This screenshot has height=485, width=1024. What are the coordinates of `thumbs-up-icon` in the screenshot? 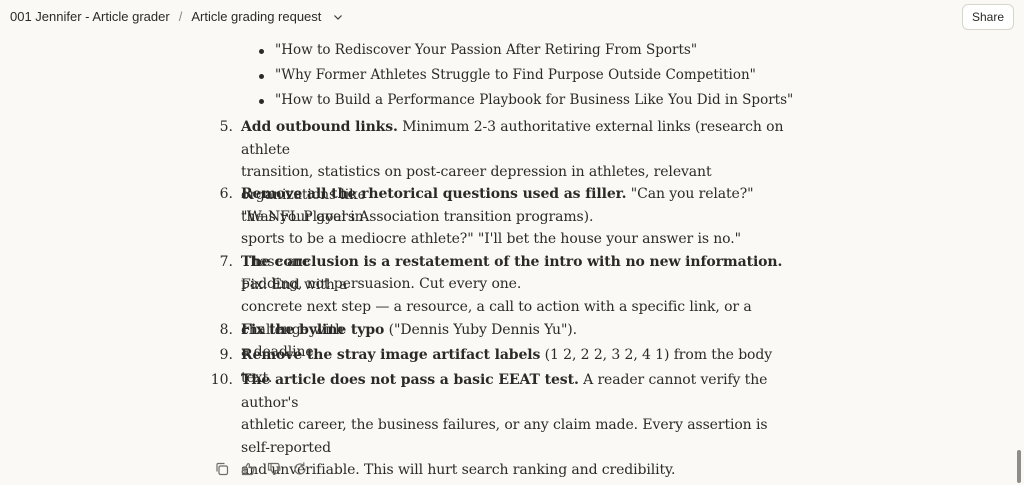 It's located at (248, 469).